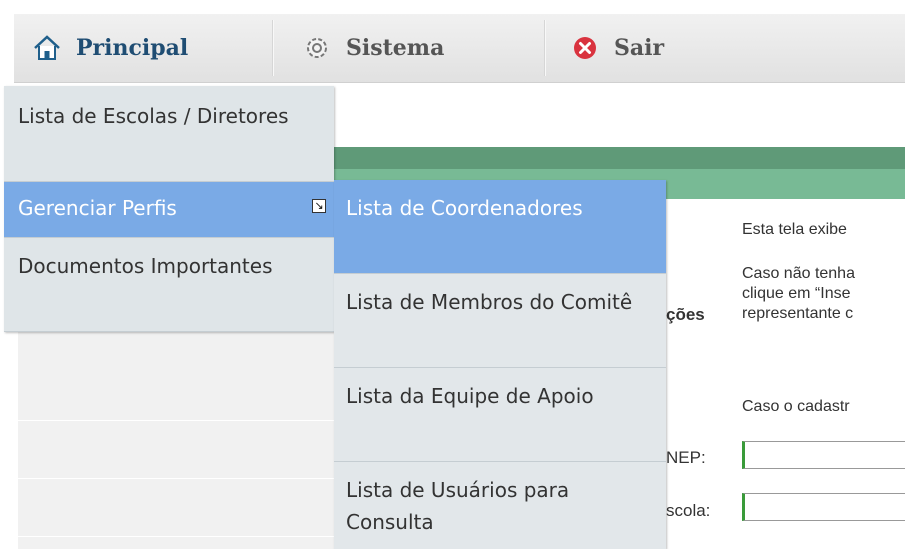 This screenshot has width=905, height=549. What do you see at coordinates (823, 455) in the screenshot?
I see `inep-input` at bounding box center [823, 455].